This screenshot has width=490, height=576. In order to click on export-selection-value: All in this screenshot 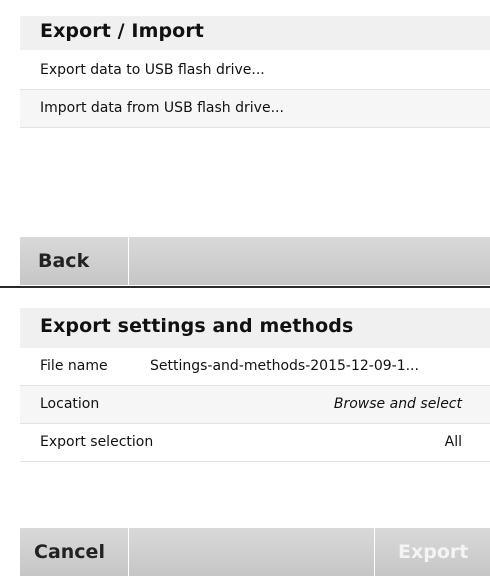, I will do `click(453, 442)`.